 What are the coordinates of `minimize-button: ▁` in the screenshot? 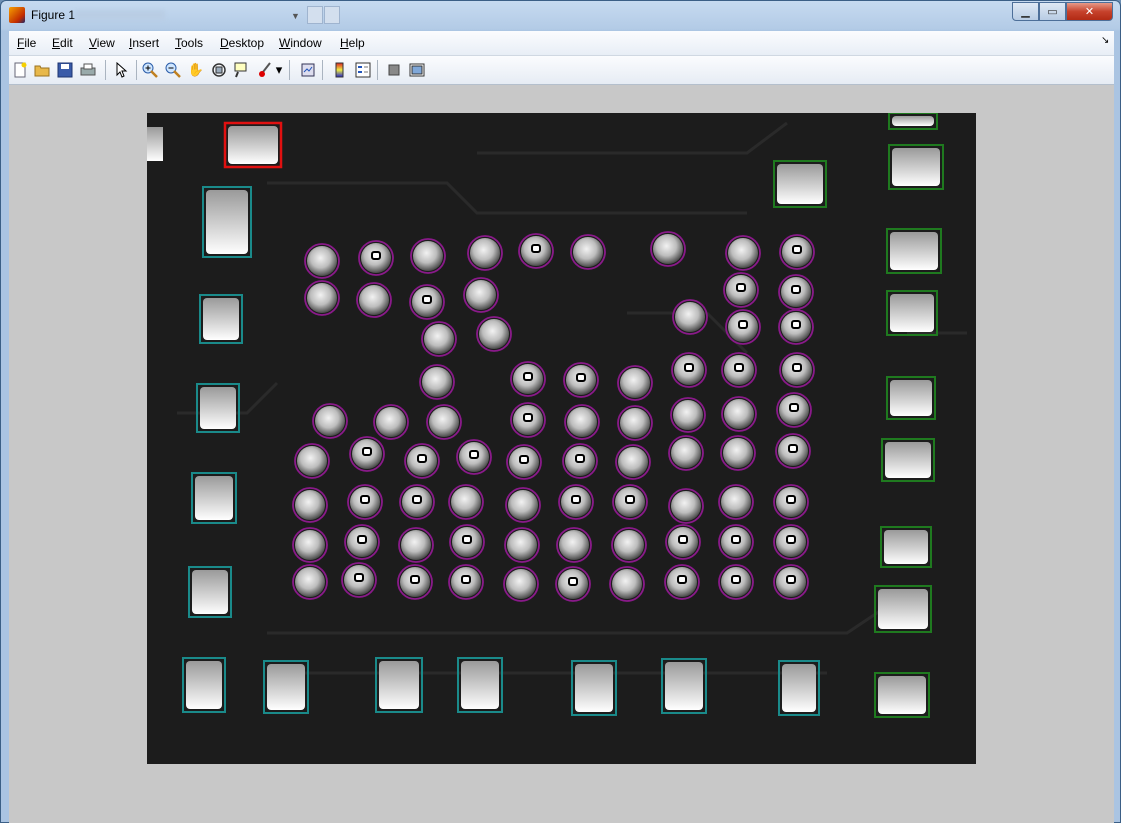 It's located at (1025, 11).